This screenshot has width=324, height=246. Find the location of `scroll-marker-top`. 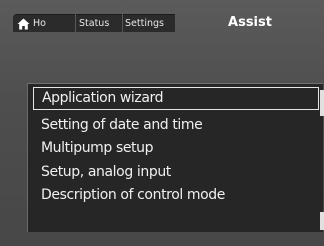

scroll-marker-top is located at coordinates (322, 103).